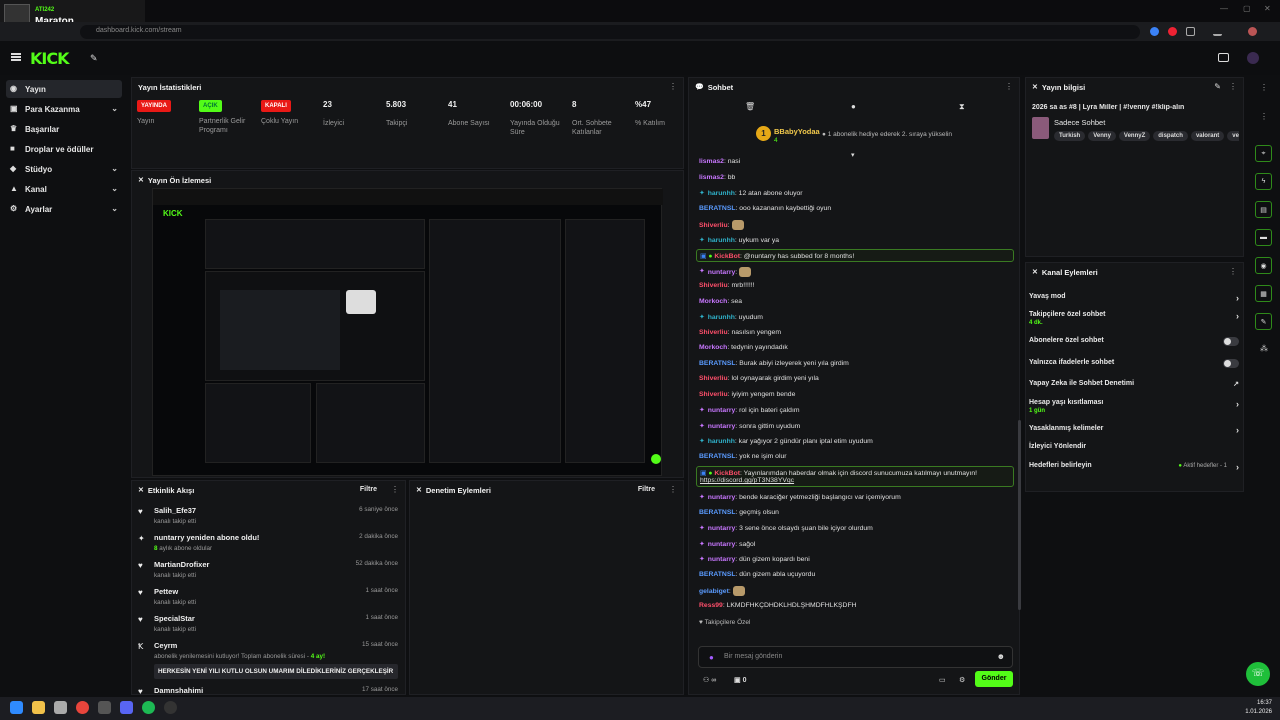 Image resolution: width=1280 pixels, height=720 pixels. What do you see at coordinates (853, 106) in the screenshot?
I see `chat-bubble-icon: ●` at bounding box center [853, 106].